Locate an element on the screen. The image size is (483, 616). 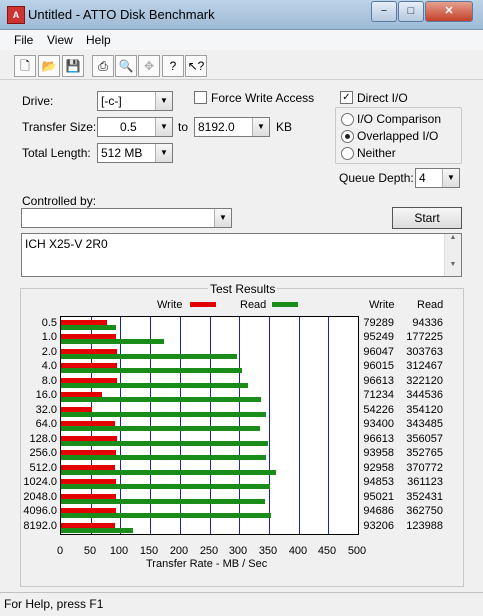
transfer-from-value: 0.5 is located at coordinates (128, 127).